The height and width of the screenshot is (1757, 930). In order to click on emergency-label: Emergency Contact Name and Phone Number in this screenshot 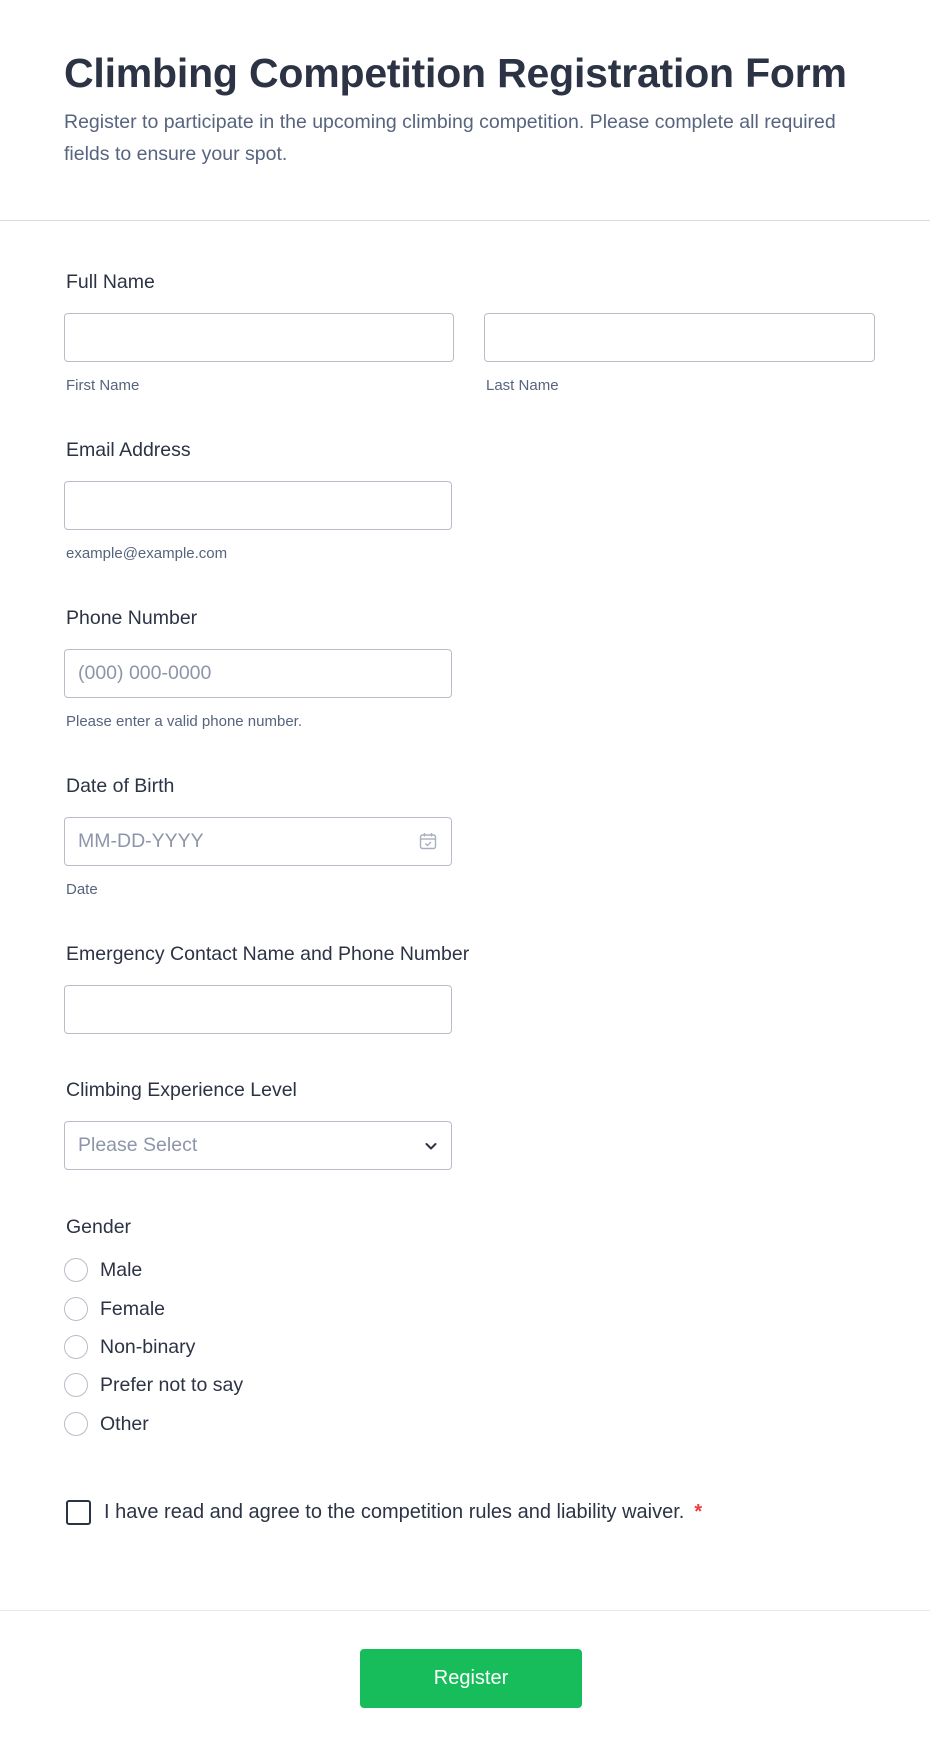, I will do `click(268, 954)`.